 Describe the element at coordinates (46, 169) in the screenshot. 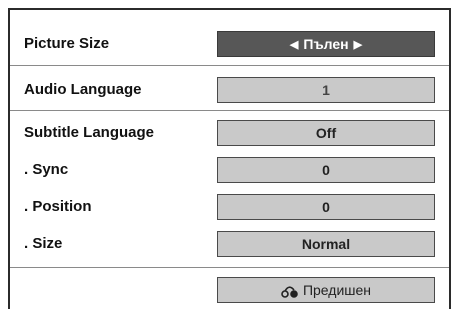

I see `sync-label: . Sync` at that location.